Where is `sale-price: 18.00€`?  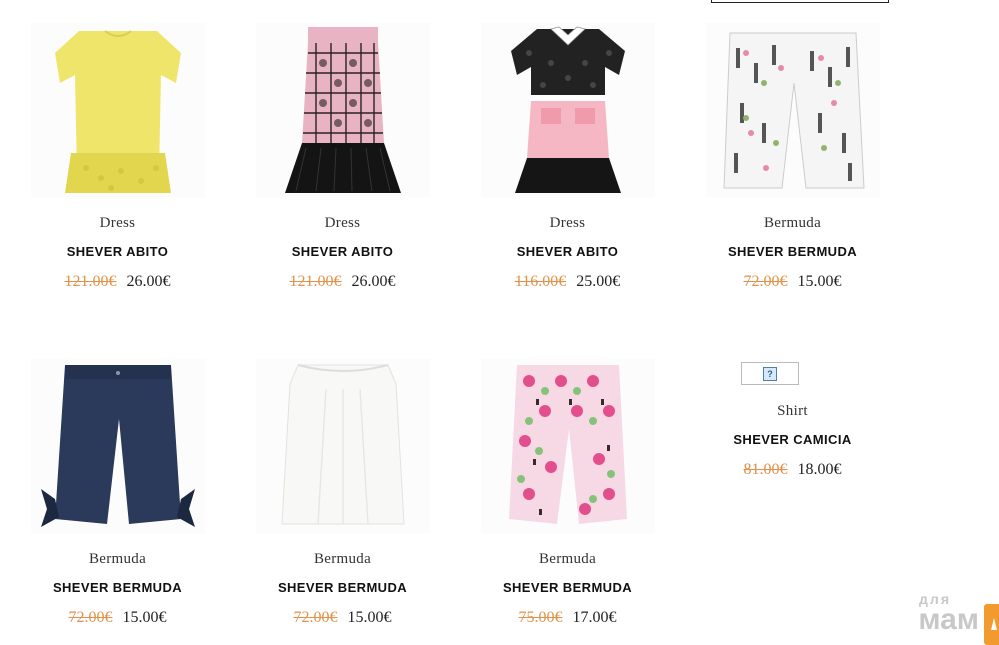 sale-price: 18.00€ is located at coordinates (819, 469).